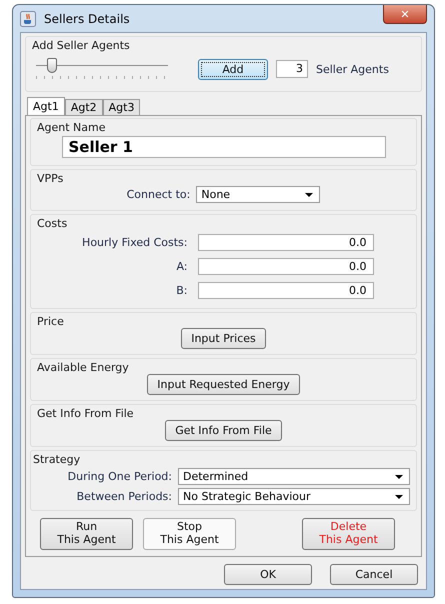 The width and height of the screenshot is (445, 604). What do you see at coordinates (81, 45) in the screenshot?
I see `group-title: Add Seller Agents` at bounding box center [81, 45].